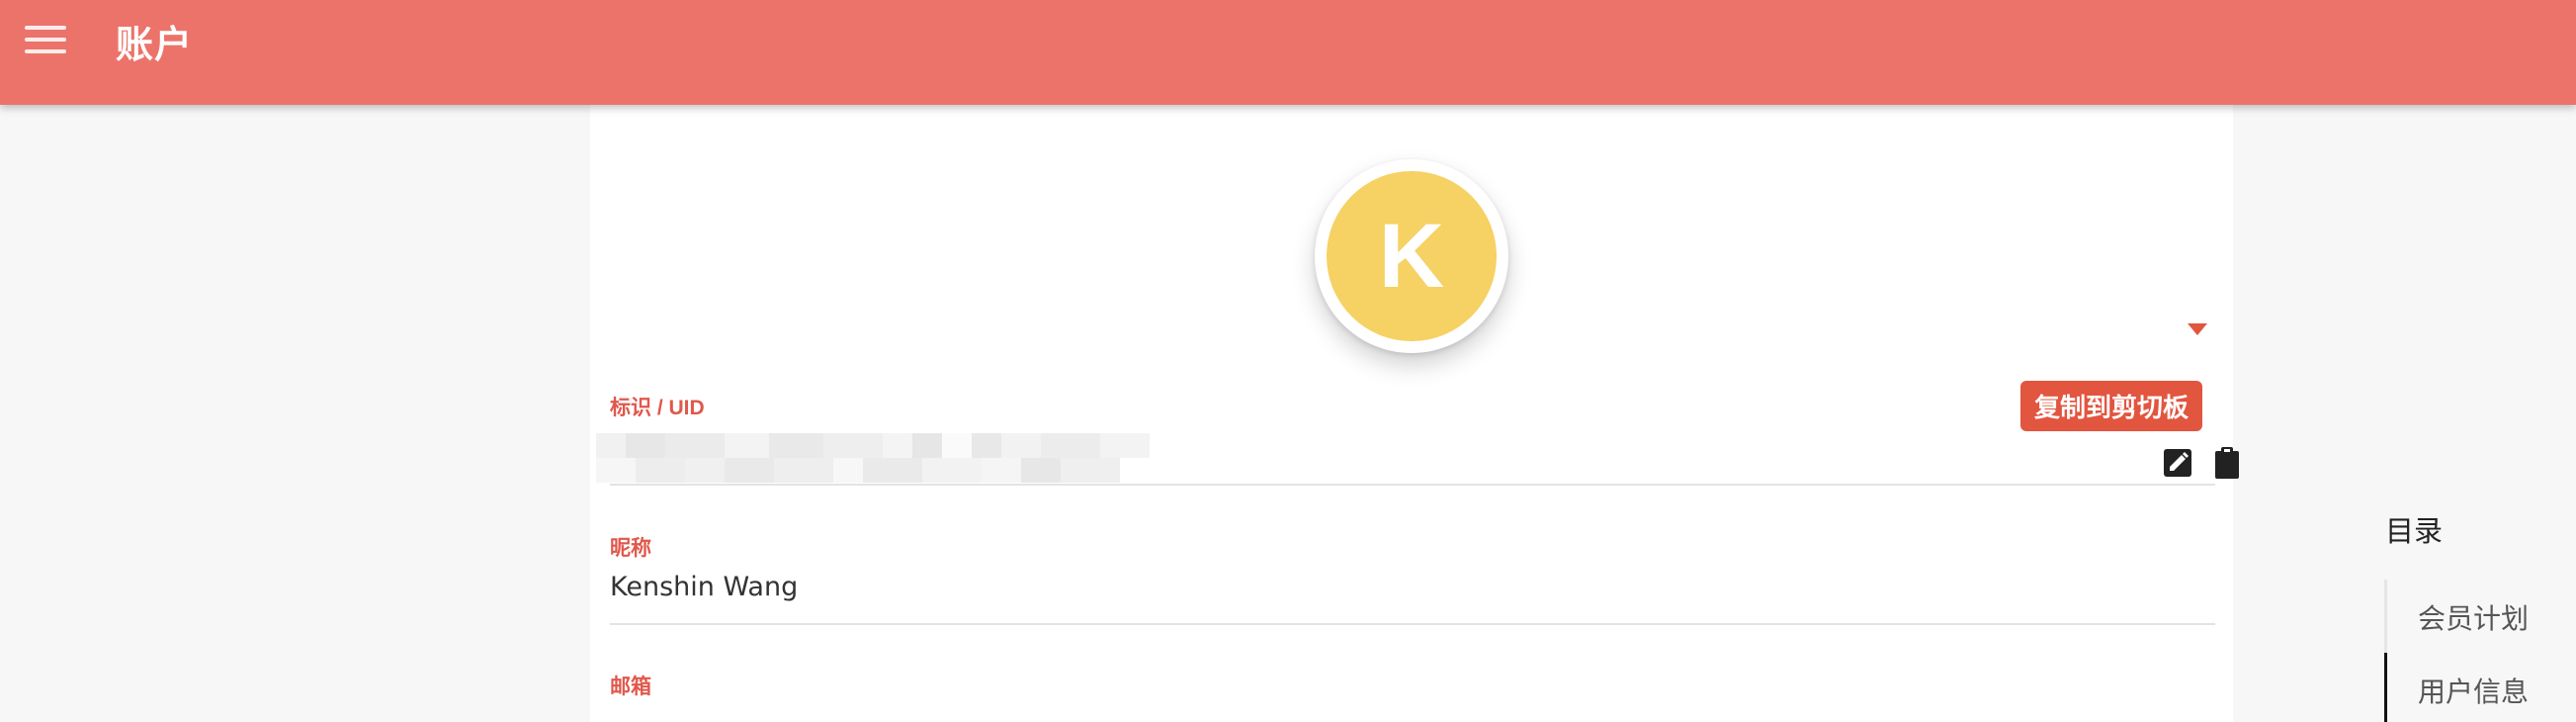  I want to click on copy-tooltip-arrow, so click(2197, 329).